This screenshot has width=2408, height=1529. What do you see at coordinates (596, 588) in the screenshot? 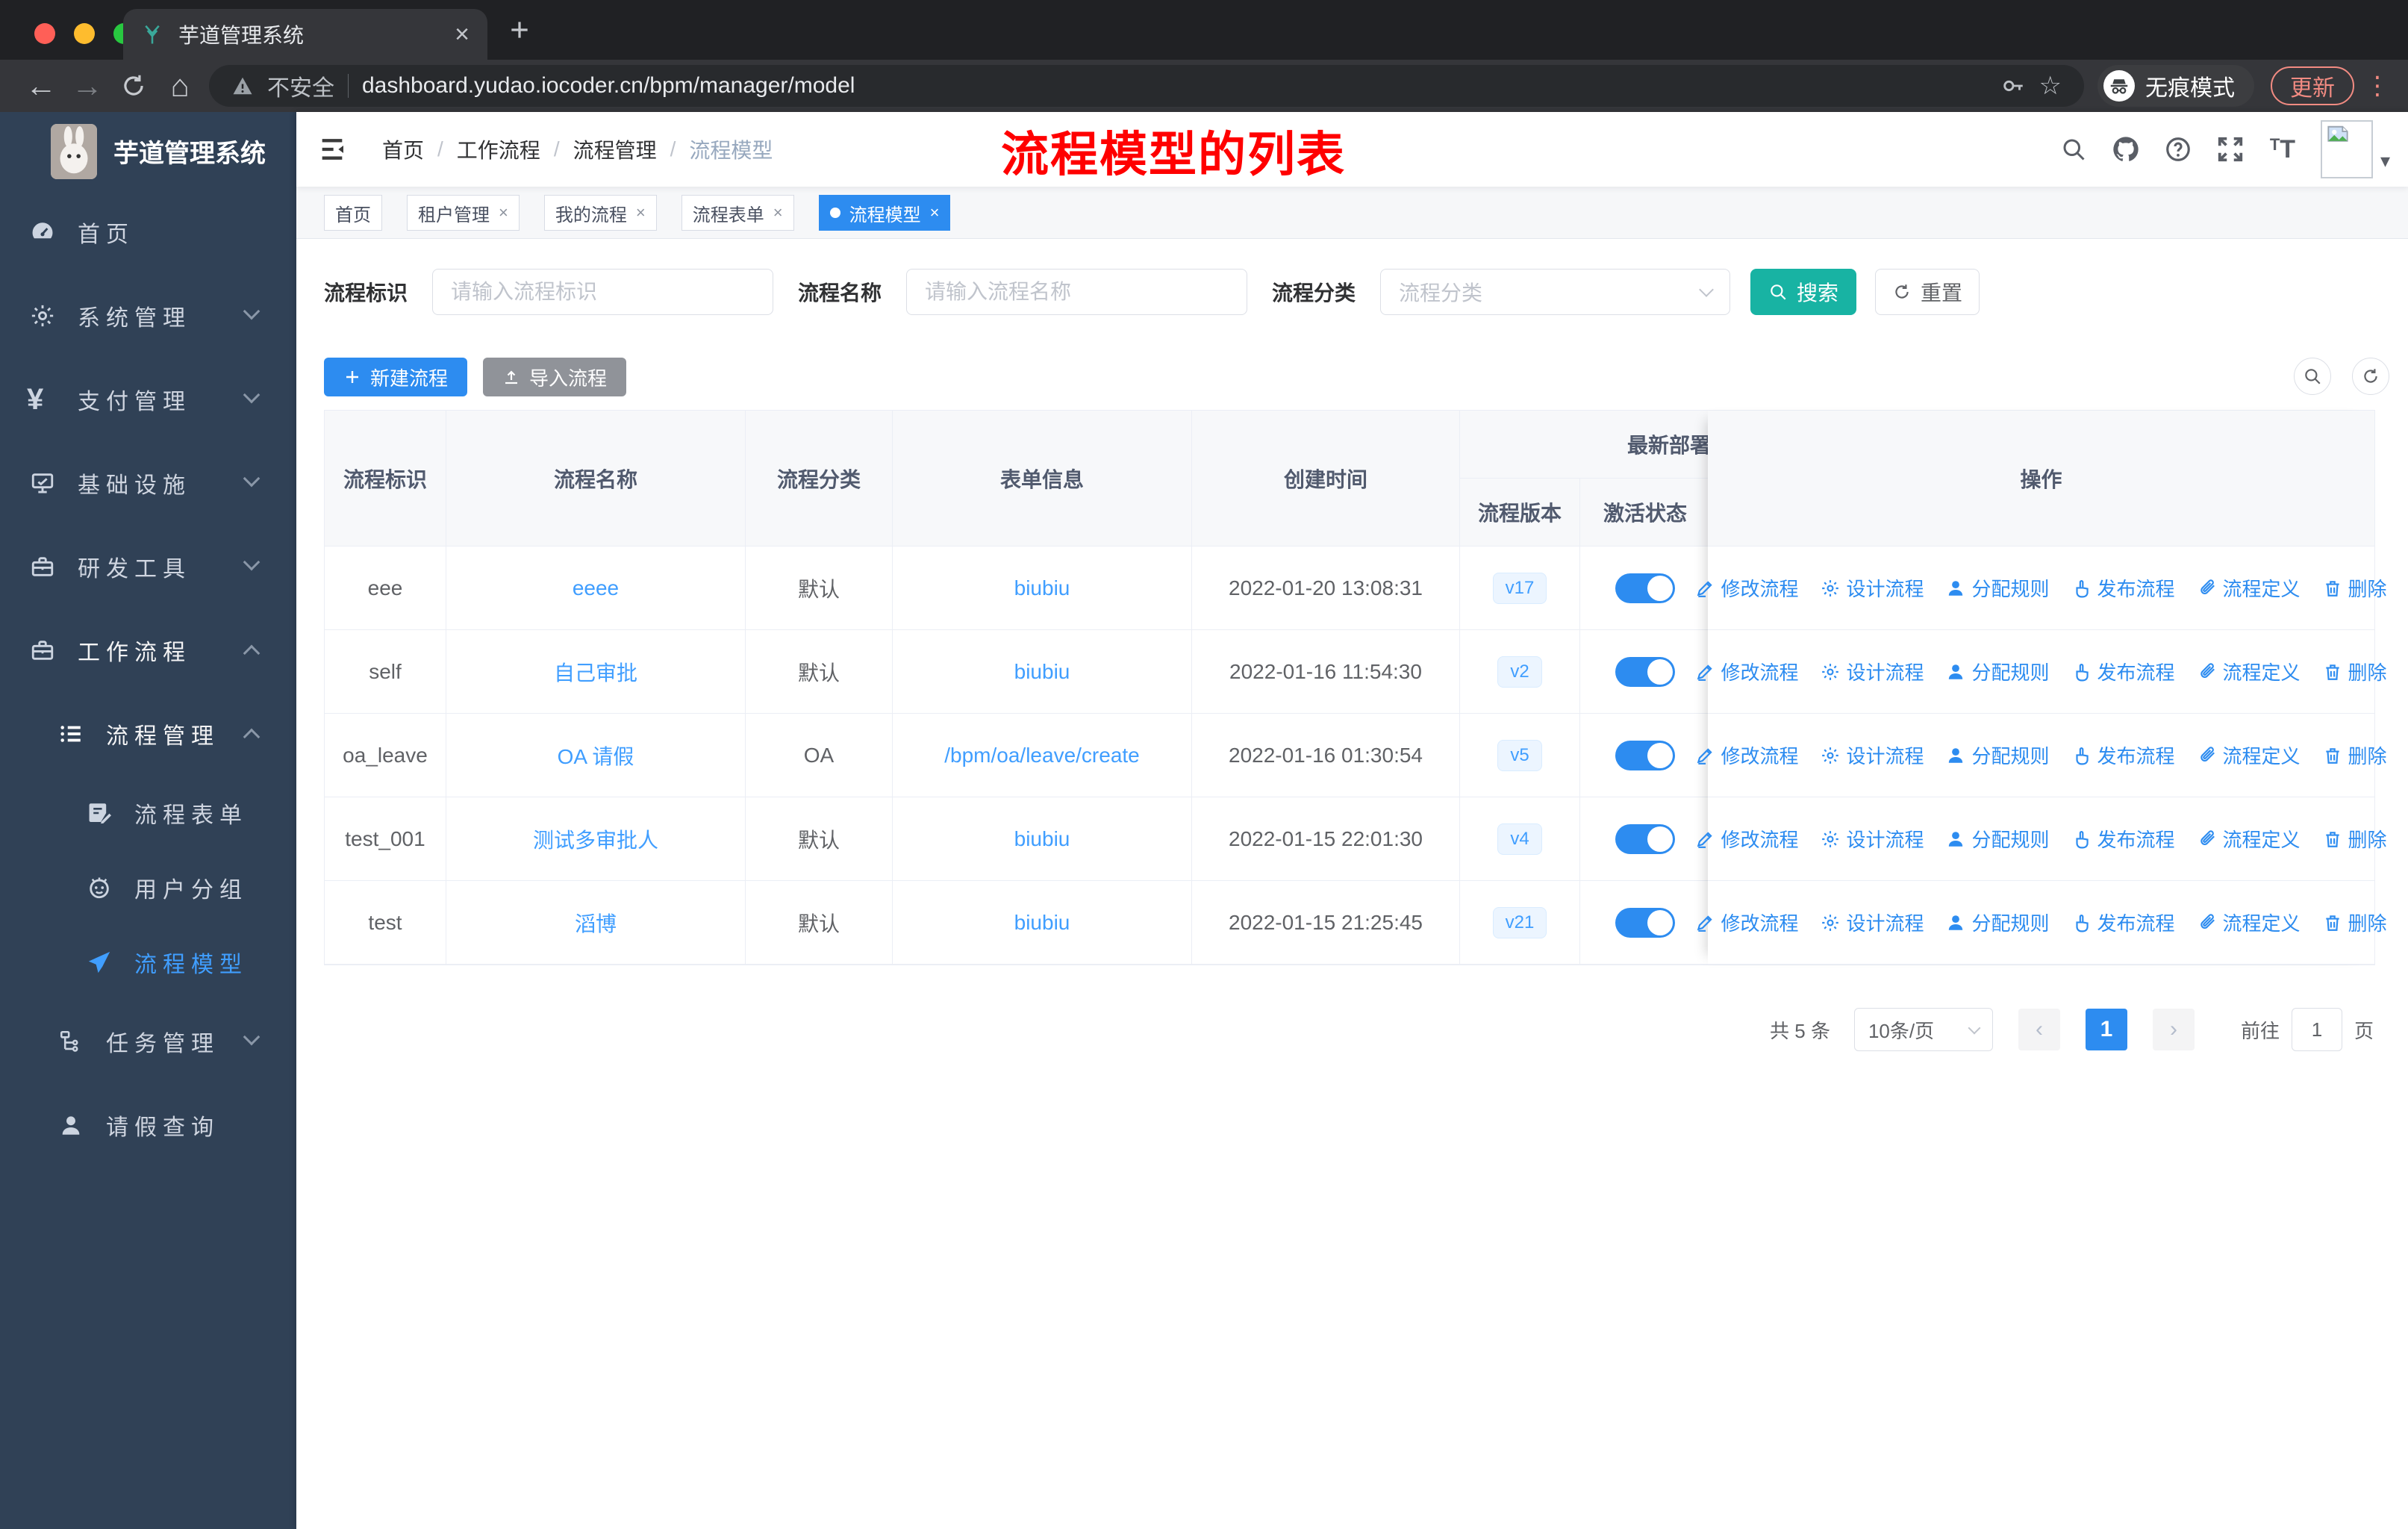
I see `process-name-link: eeee` at bounding box center [596, 588].